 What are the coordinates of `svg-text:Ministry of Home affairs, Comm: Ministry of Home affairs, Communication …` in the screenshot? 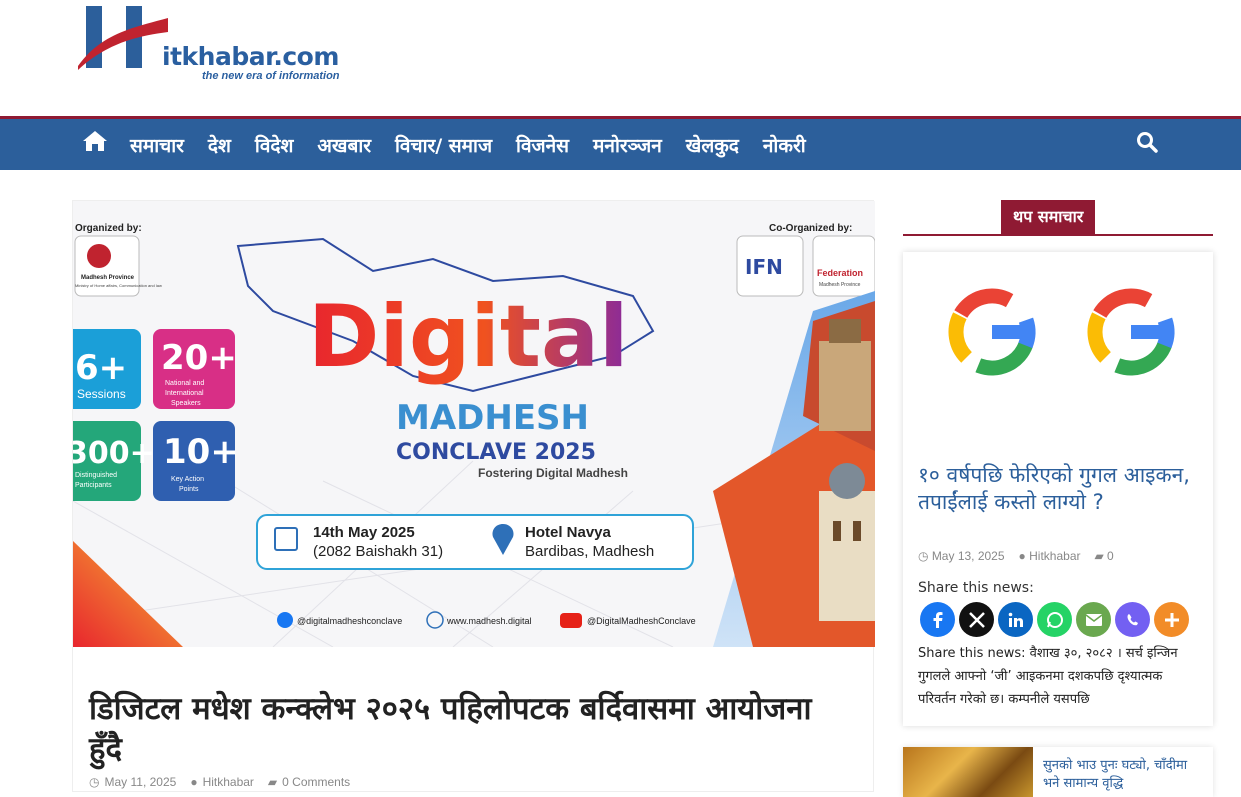 It's located at (118, 285).